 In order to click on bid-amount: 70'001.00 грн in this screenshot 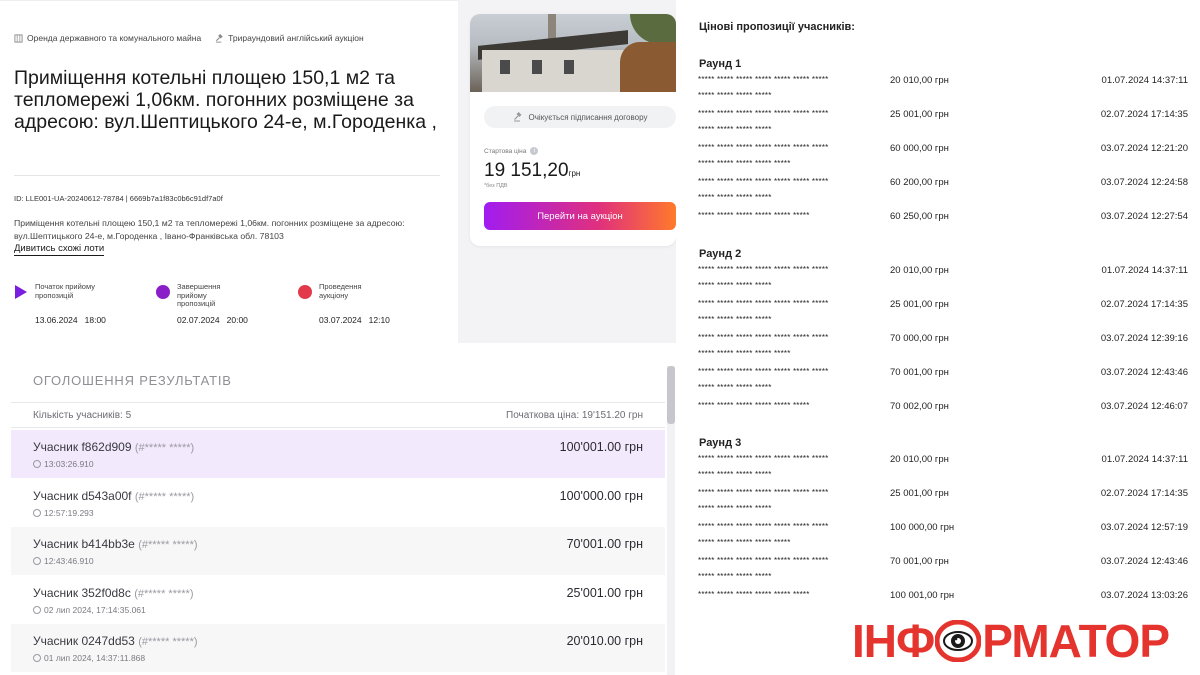, I will do `click(604, 544)`.